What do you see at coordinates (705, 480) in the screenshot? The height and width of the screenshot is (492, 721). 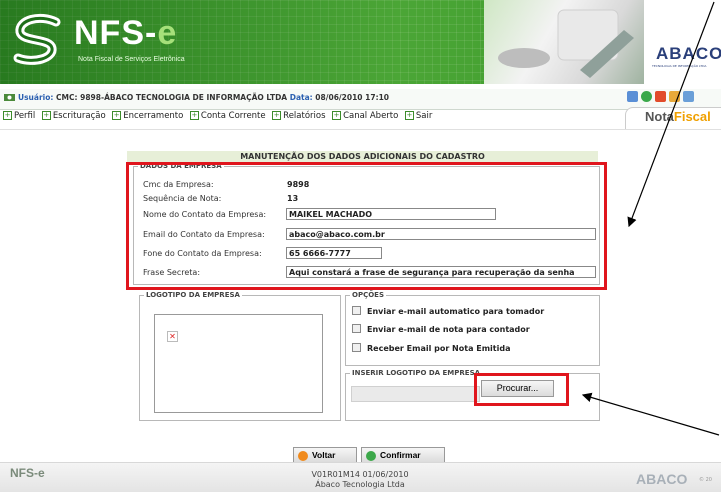 I see `footer-copyright: © 20` at bounding box center [705, 480].